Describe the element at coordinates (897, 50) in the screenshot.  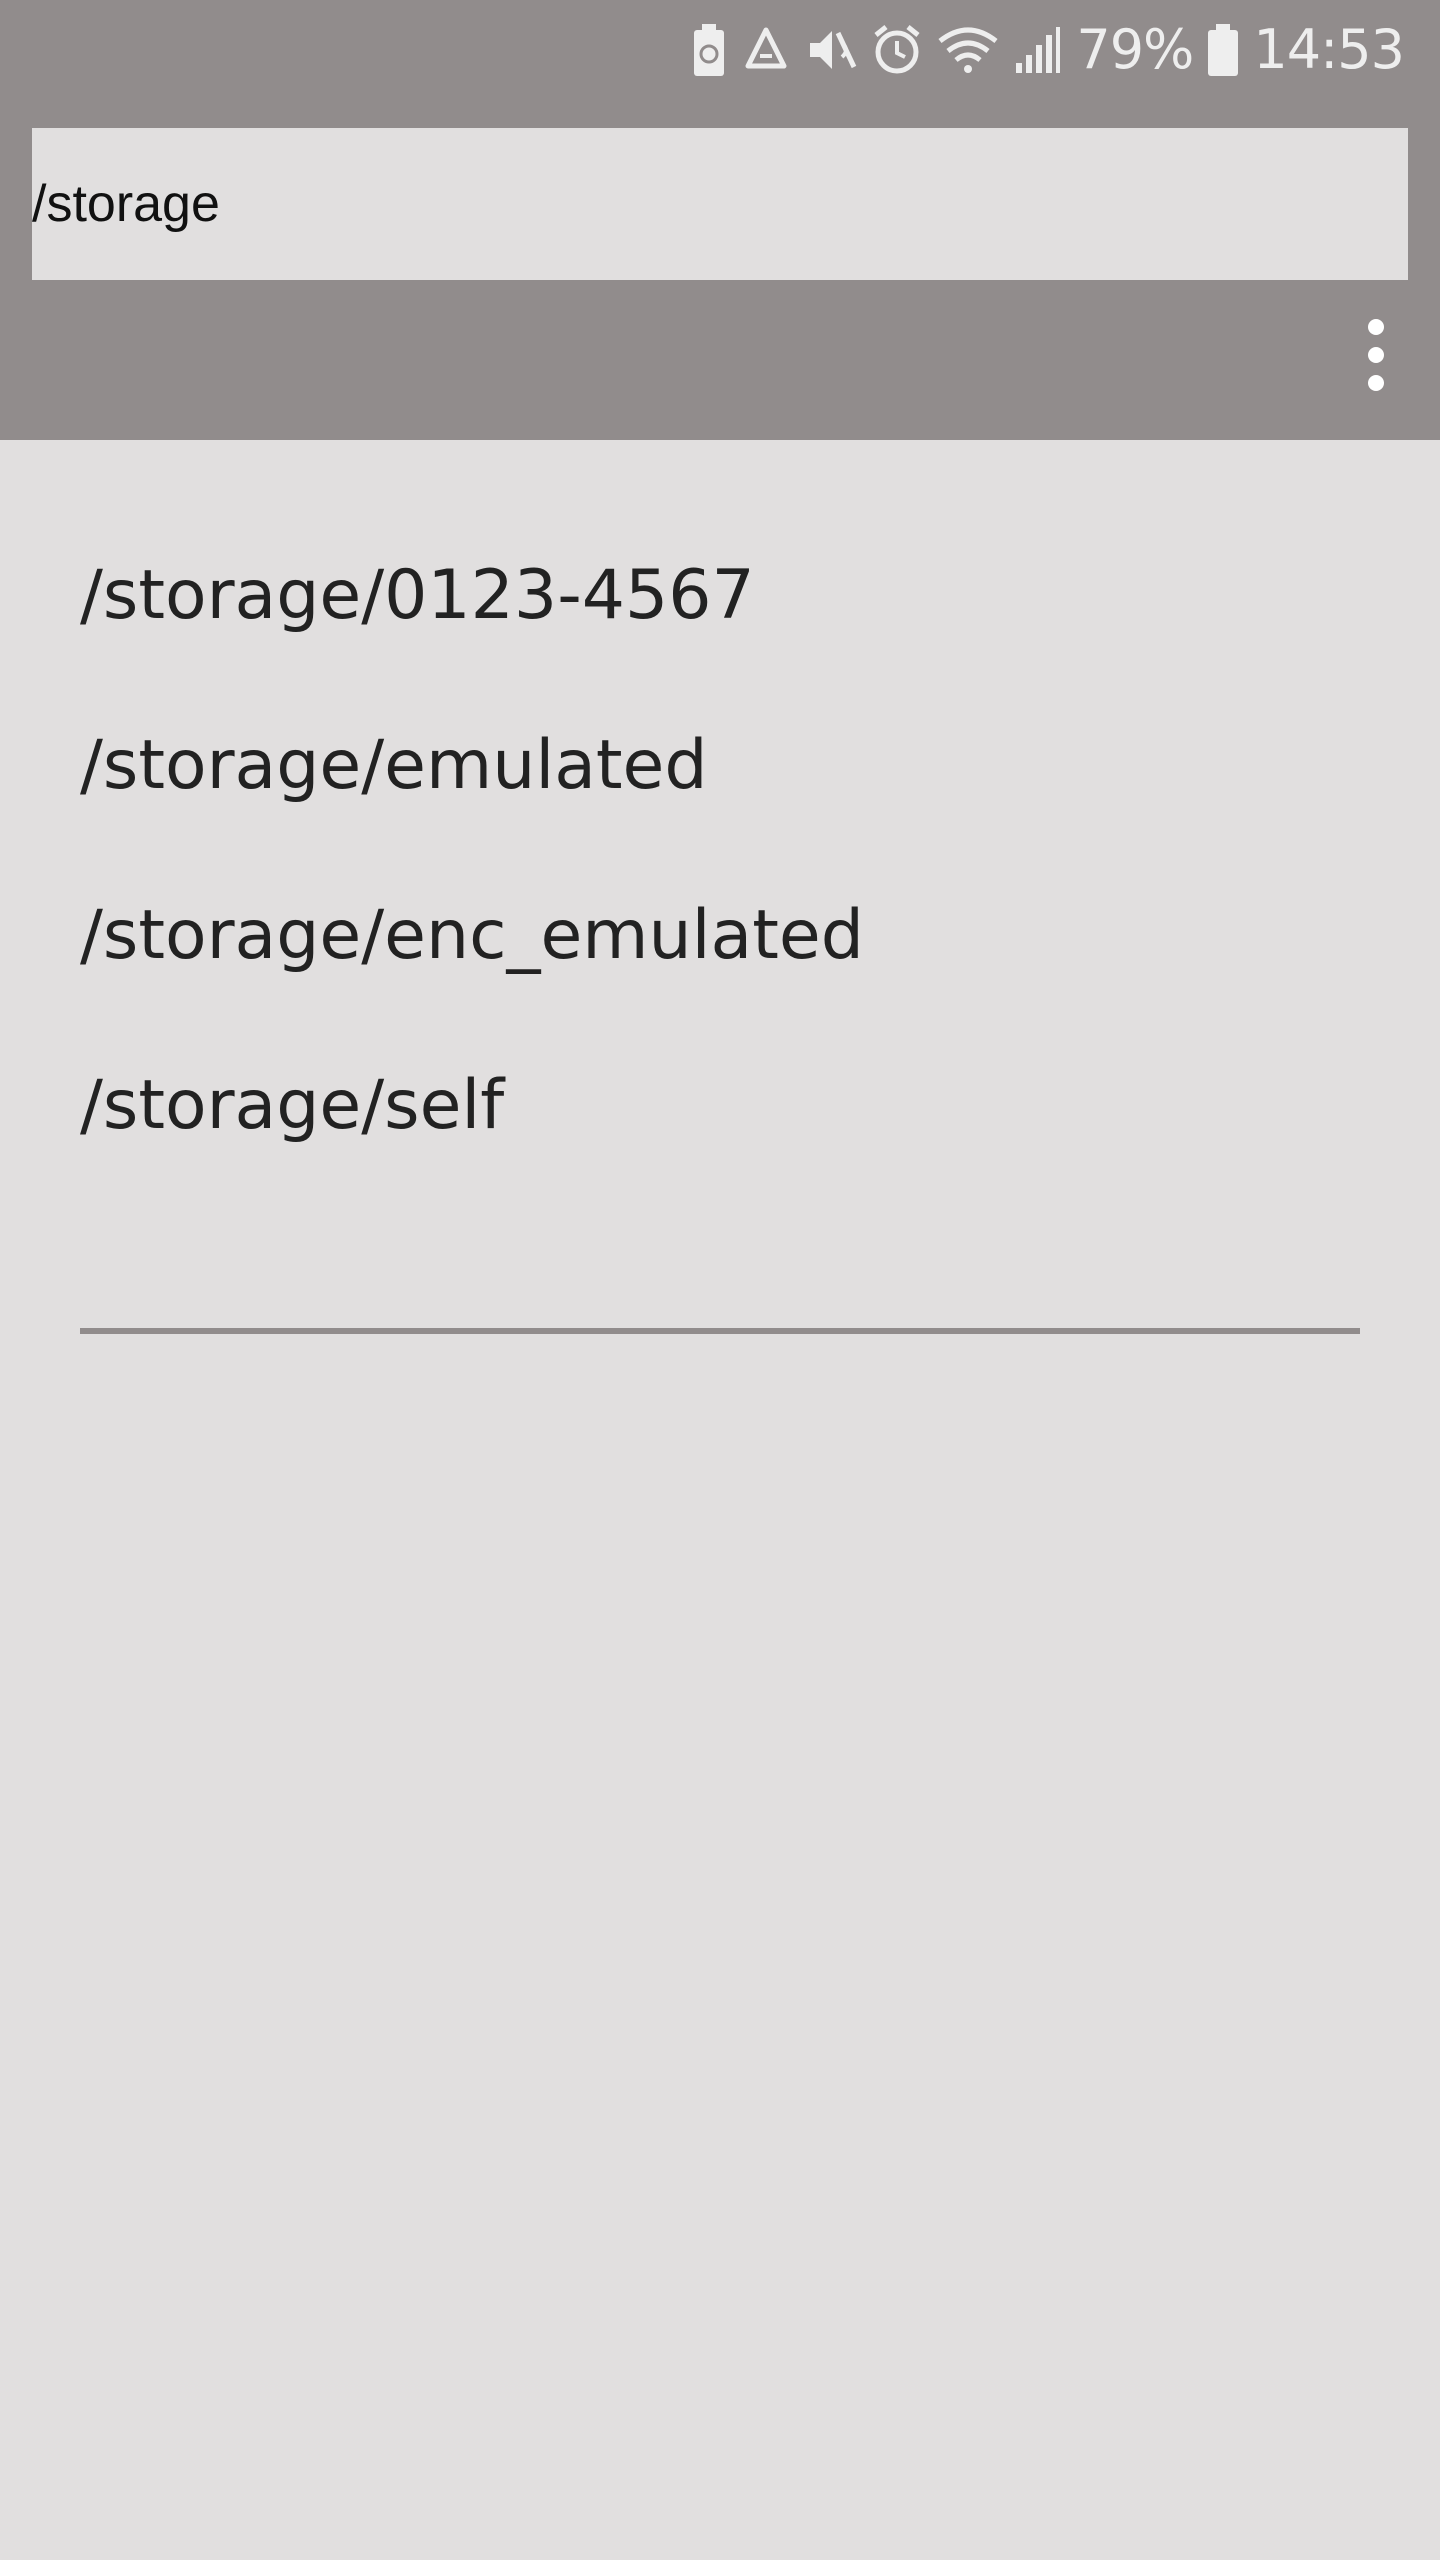
I see `alarm-icon` at that location.